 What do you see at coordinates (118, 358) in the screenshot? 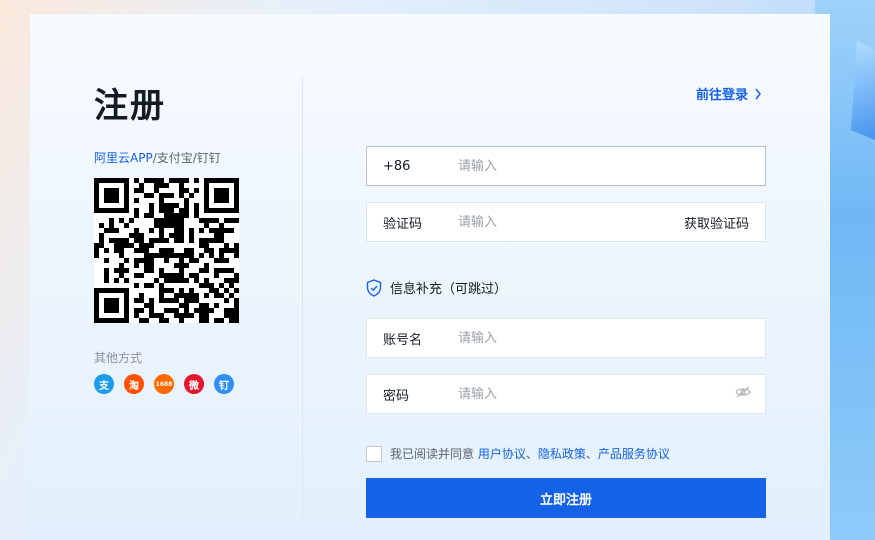
I see `other-methods-label: 其他方式` at bounding box center [118, 358].